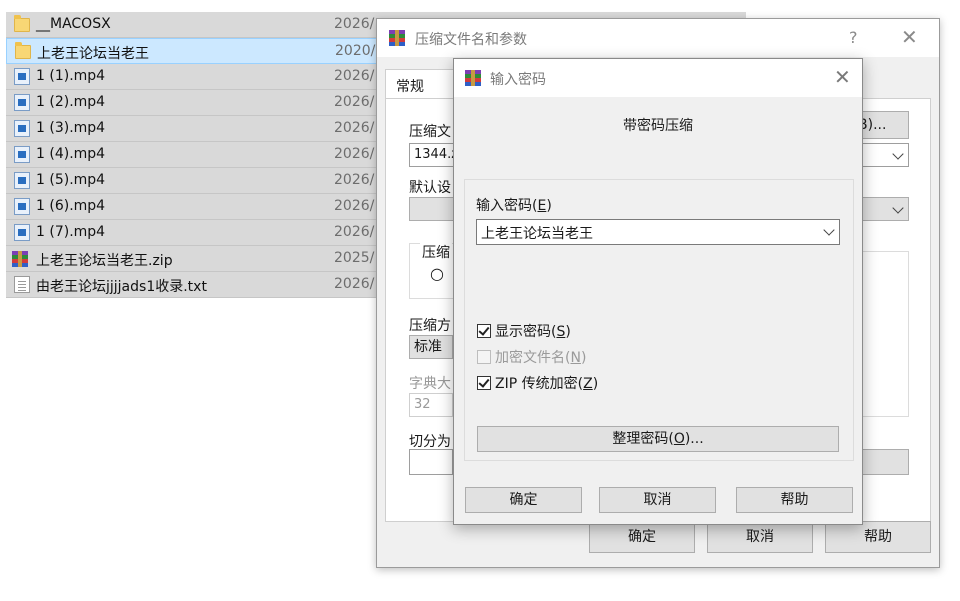  Describe the element at coordinates (104, 261) in the screenshot. I see `file-name: 上老王论坛当老王.zip` at that location.